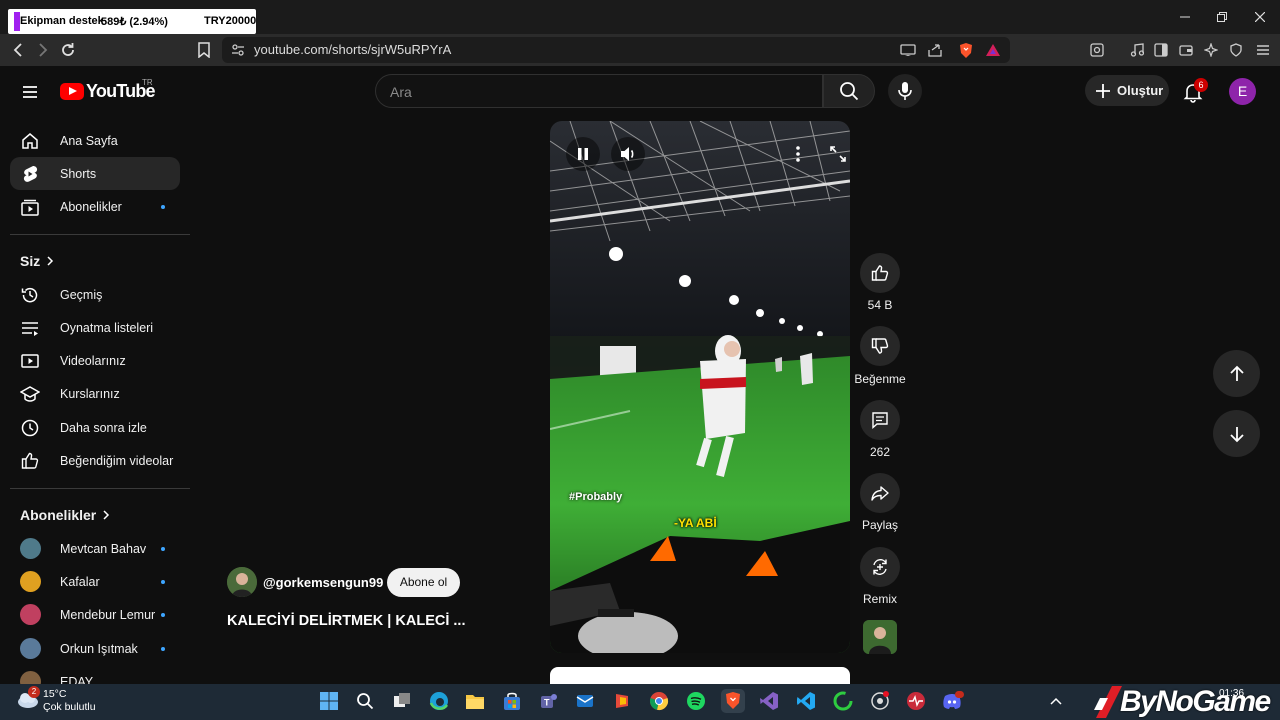  I want to click on monitor-app, so click(916, 701).